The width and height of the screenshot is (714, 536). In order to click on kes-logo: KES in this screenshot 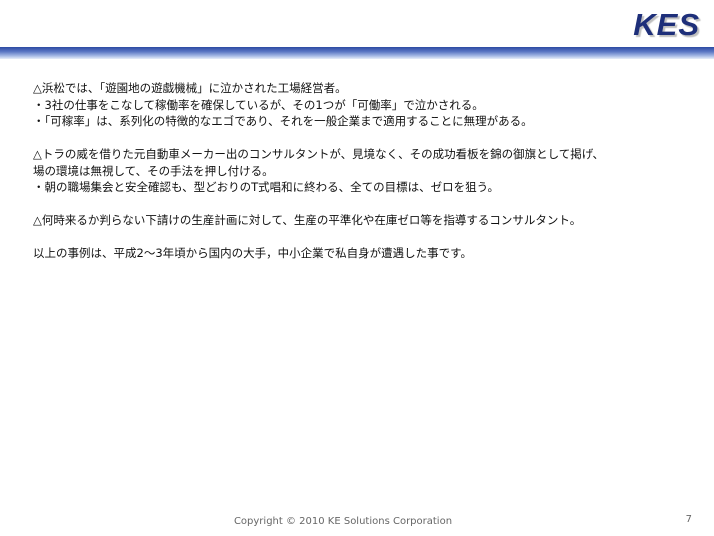, I will do `click(666, 24)`.